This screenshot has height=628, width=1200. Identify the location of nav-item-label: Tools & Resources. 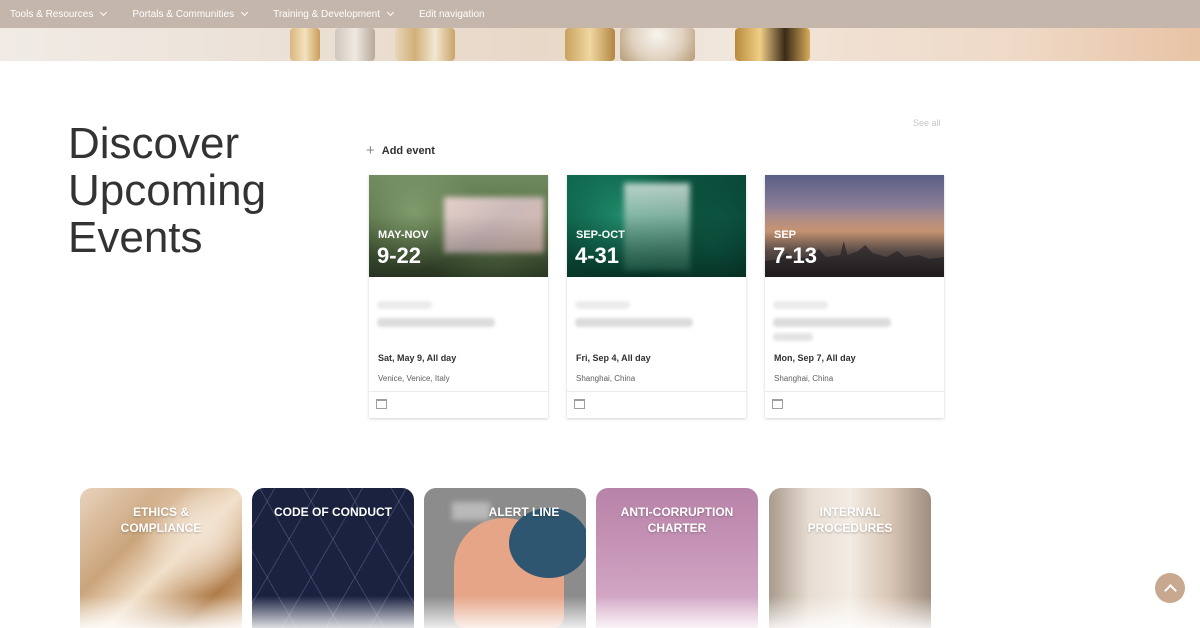
(52, 14).